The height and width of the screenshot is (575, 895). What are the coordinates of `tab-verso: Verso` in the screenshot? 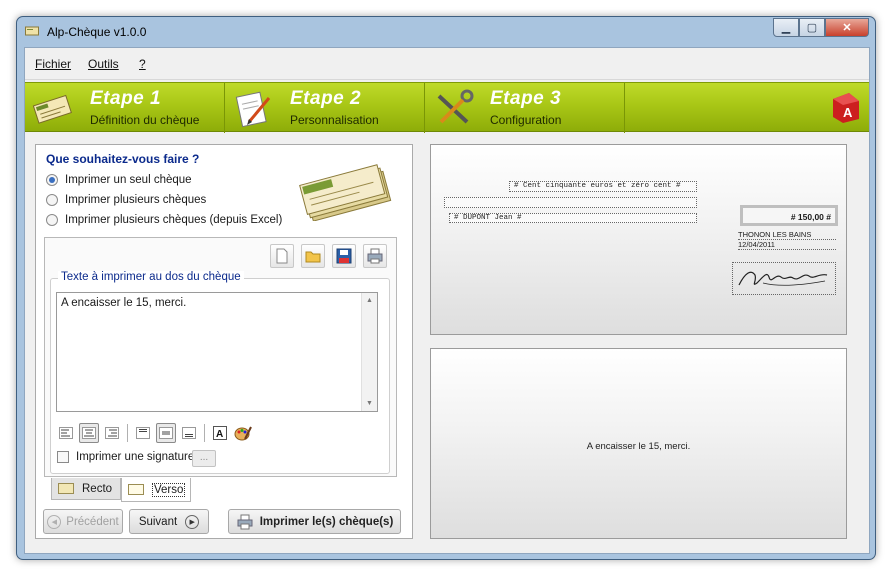 It's located at (156, 490).